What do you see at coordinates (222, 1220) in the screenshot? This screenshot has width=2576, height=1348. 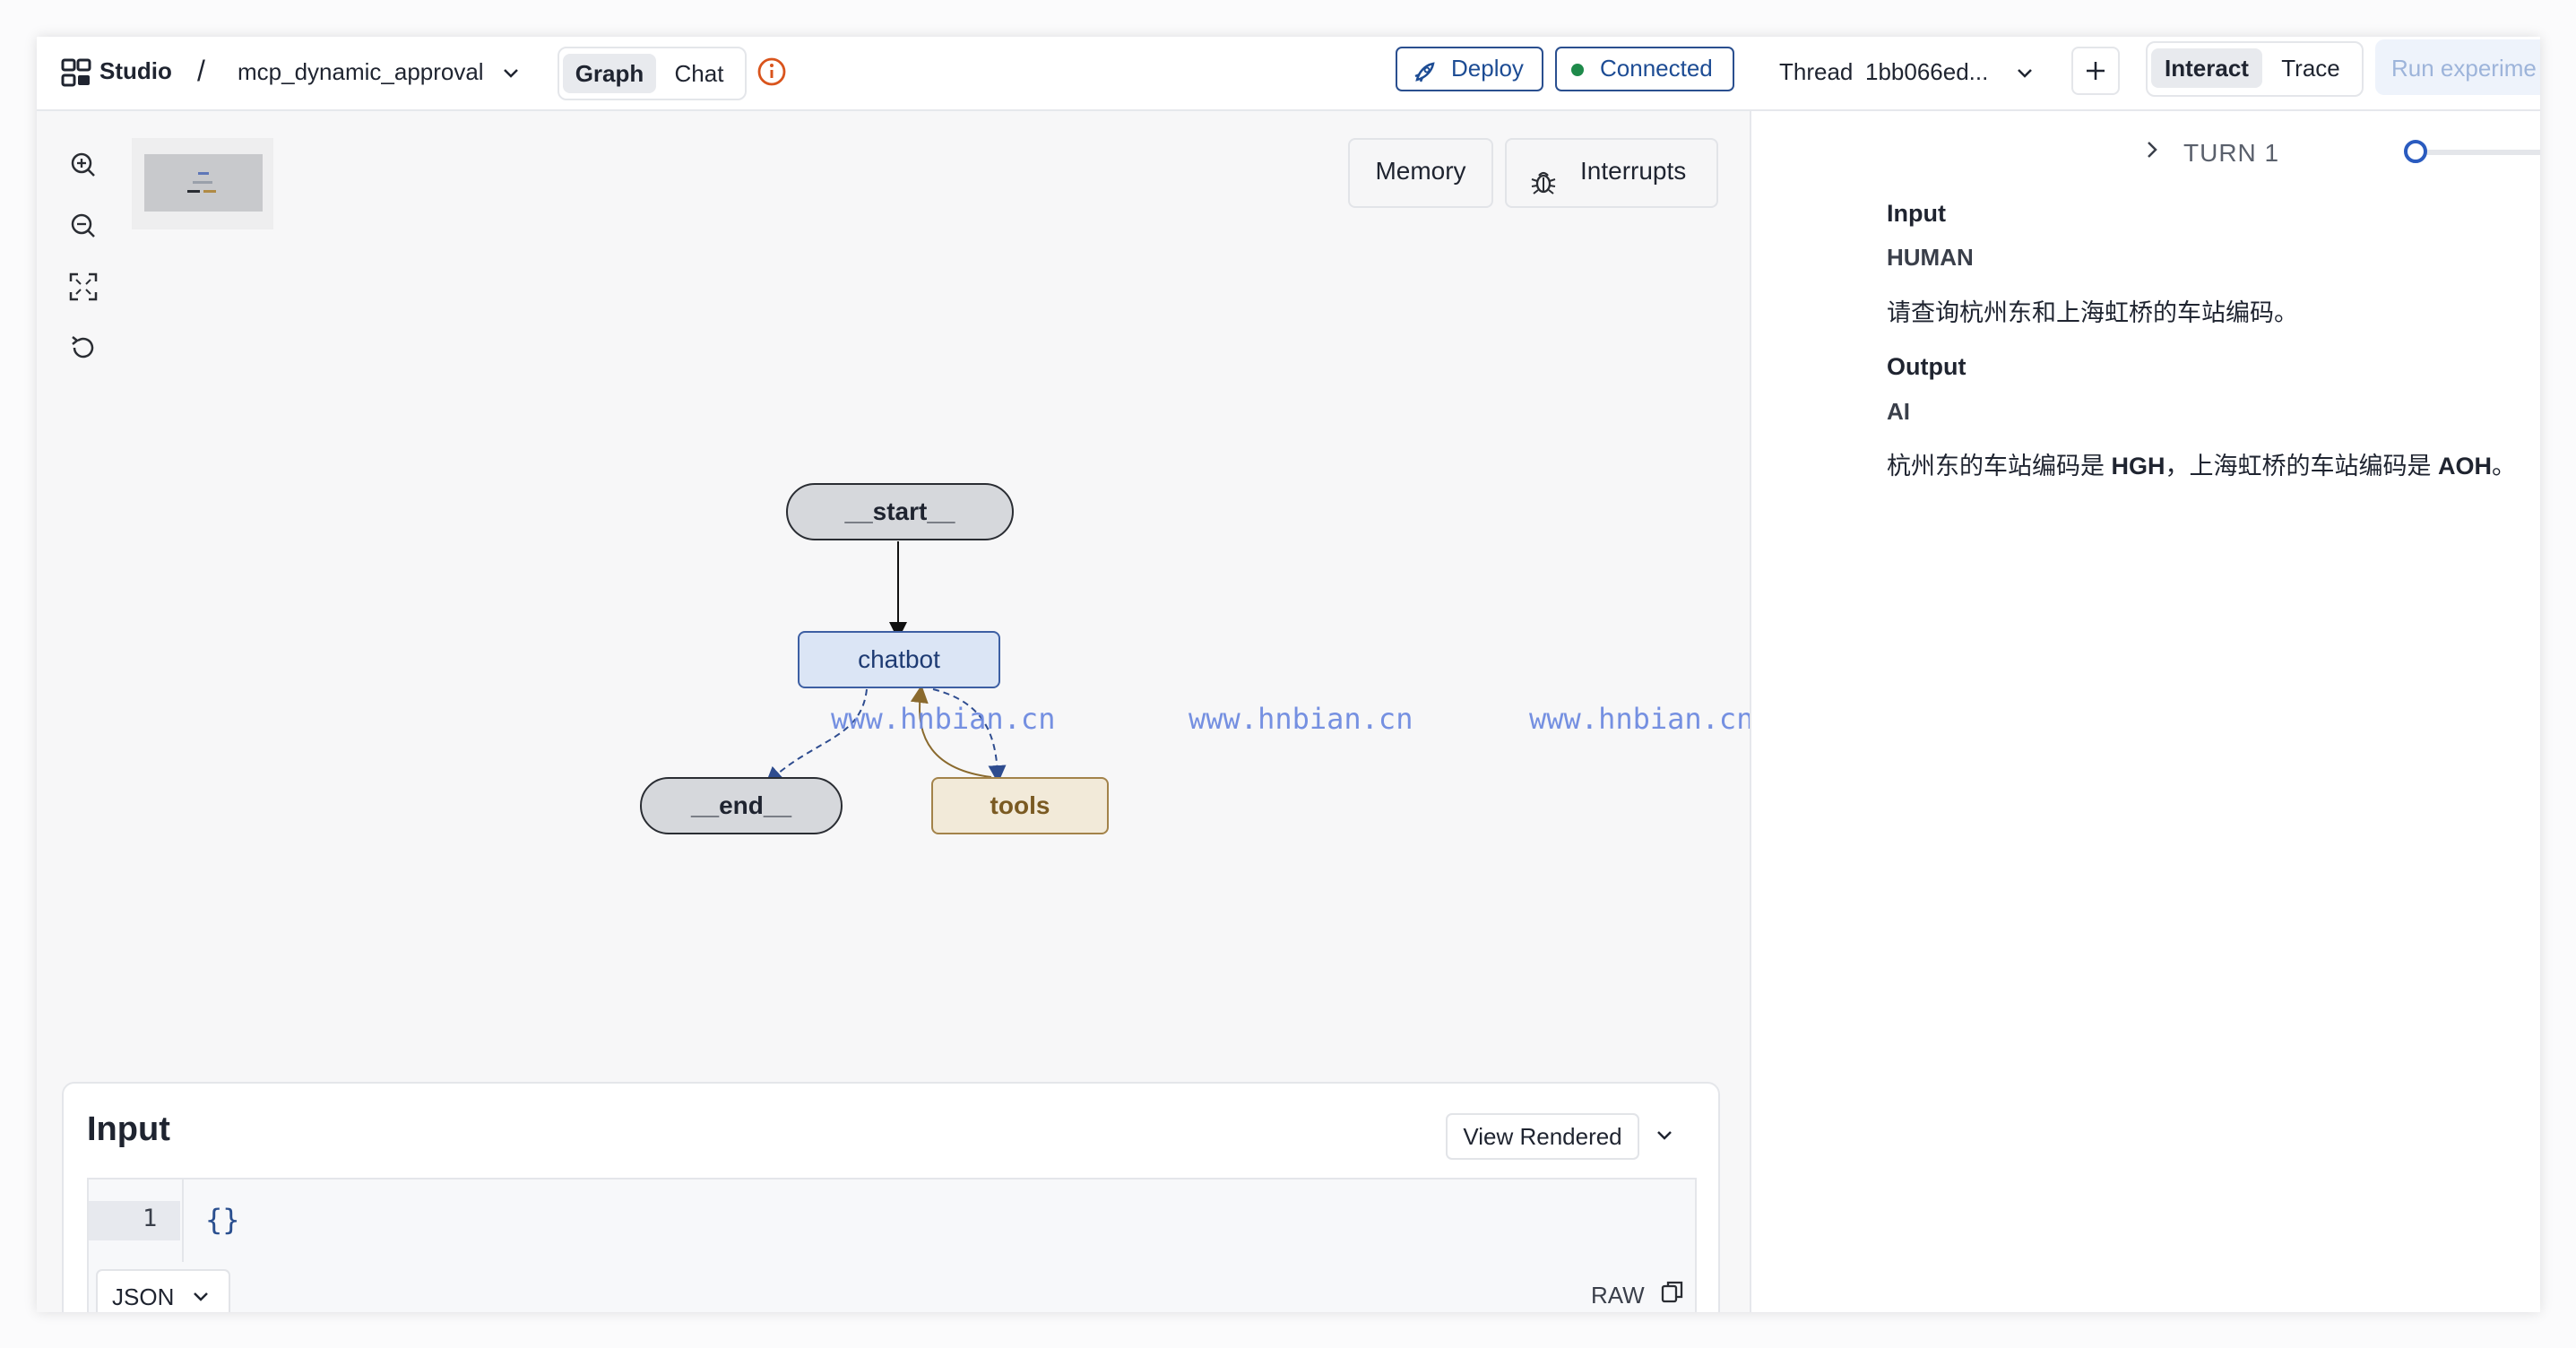 I see `code-text: {}` at bounding box center [222, 1220].